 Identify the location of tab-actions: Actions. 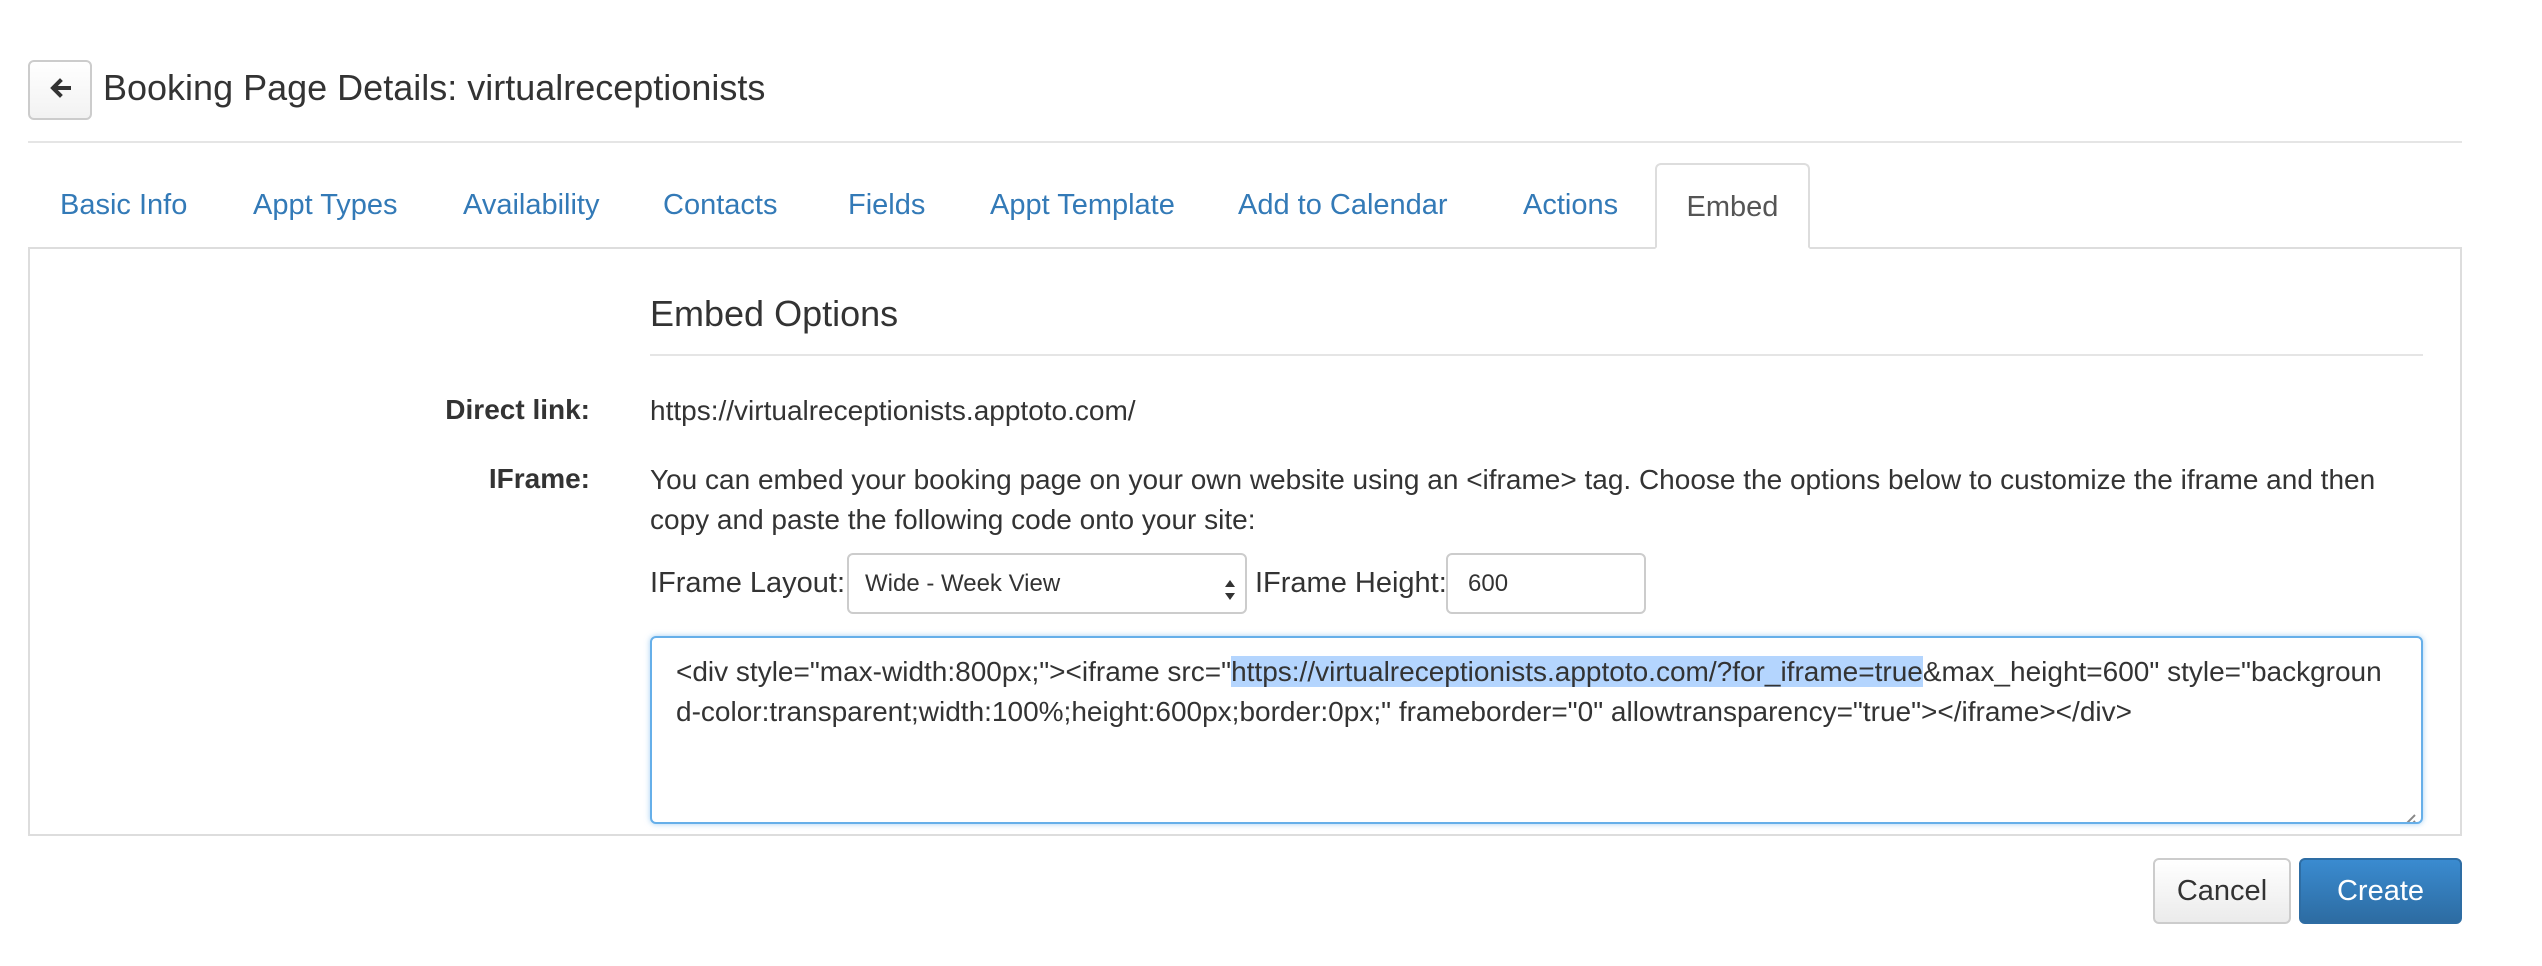
(1570, 205).